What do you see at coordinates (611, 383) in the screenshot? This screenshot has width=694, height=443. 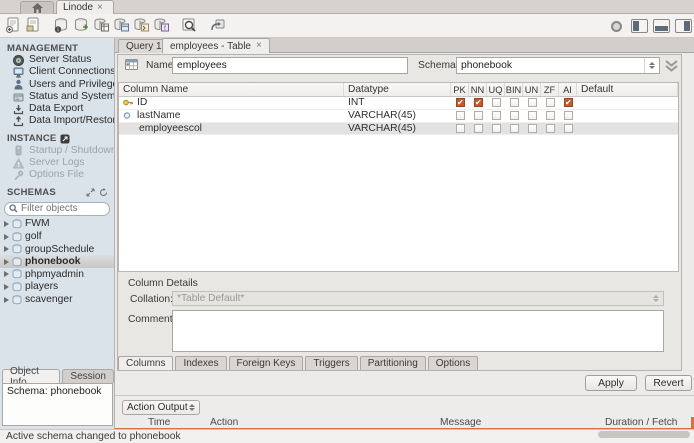 I see `apply-button: Apply` at bounding box center [611, 383].